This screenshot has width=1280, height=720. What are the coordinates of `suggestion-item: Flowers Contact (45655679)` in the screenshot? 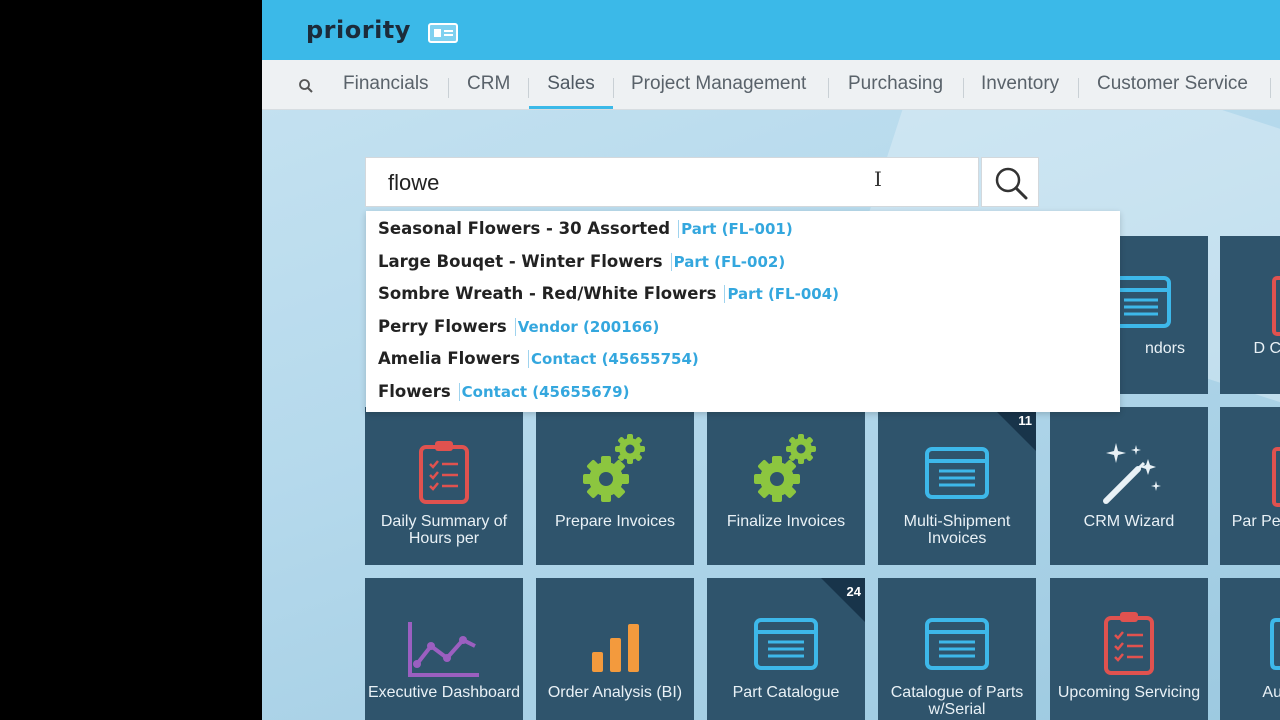 It's located at (743, 398).